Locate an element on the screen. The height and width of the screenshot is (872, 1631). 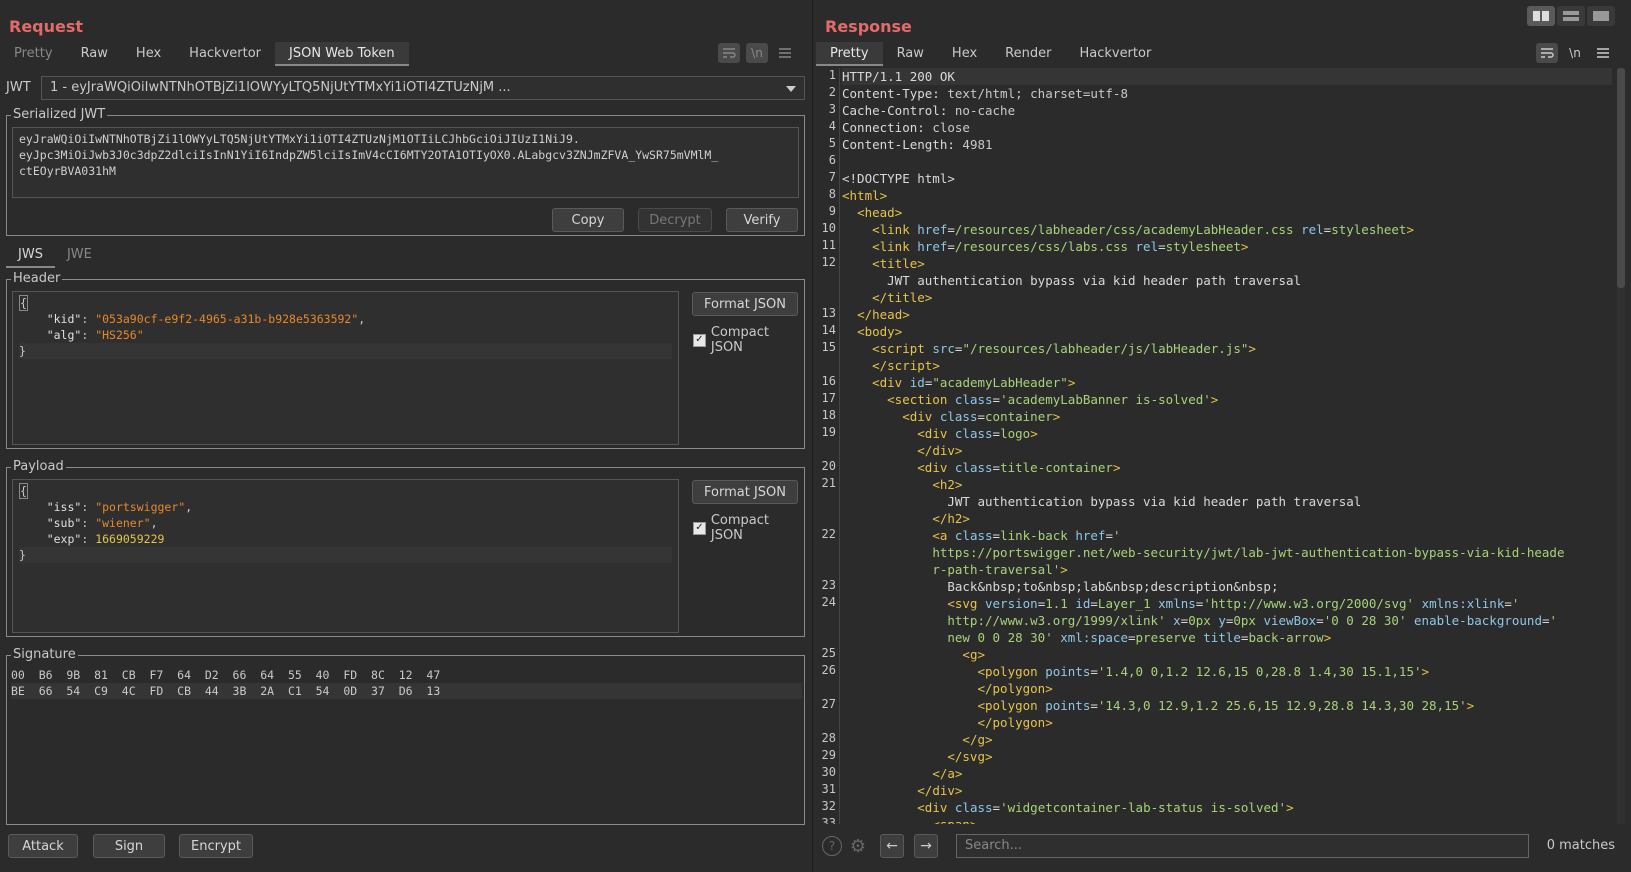
line-number: 25 is located at coordinates (828, 653).